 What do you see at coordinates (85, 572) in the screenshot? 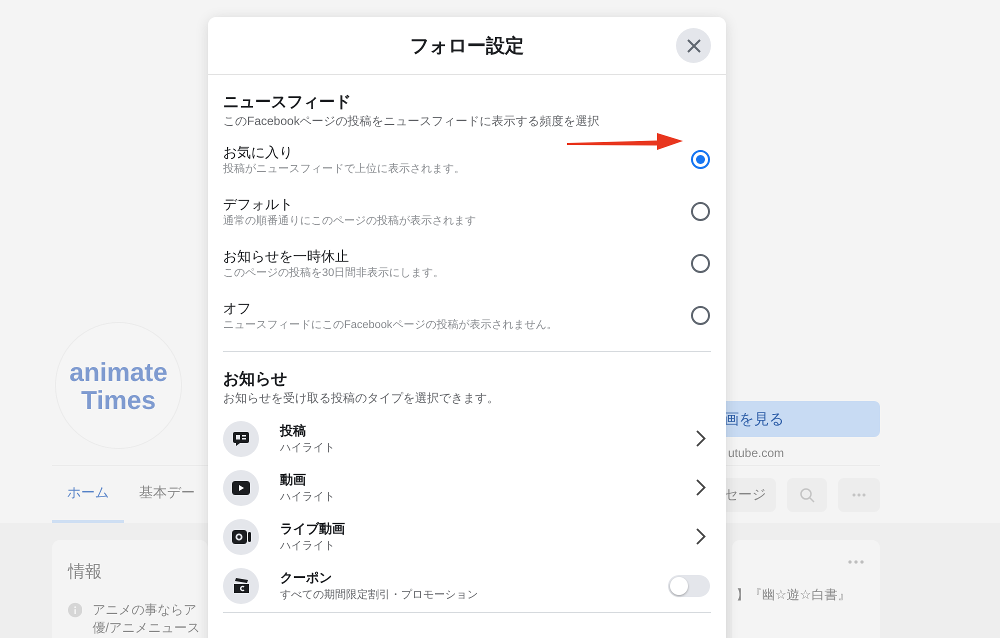
I see `card-title: 情報` at bounding box center [85, 572].